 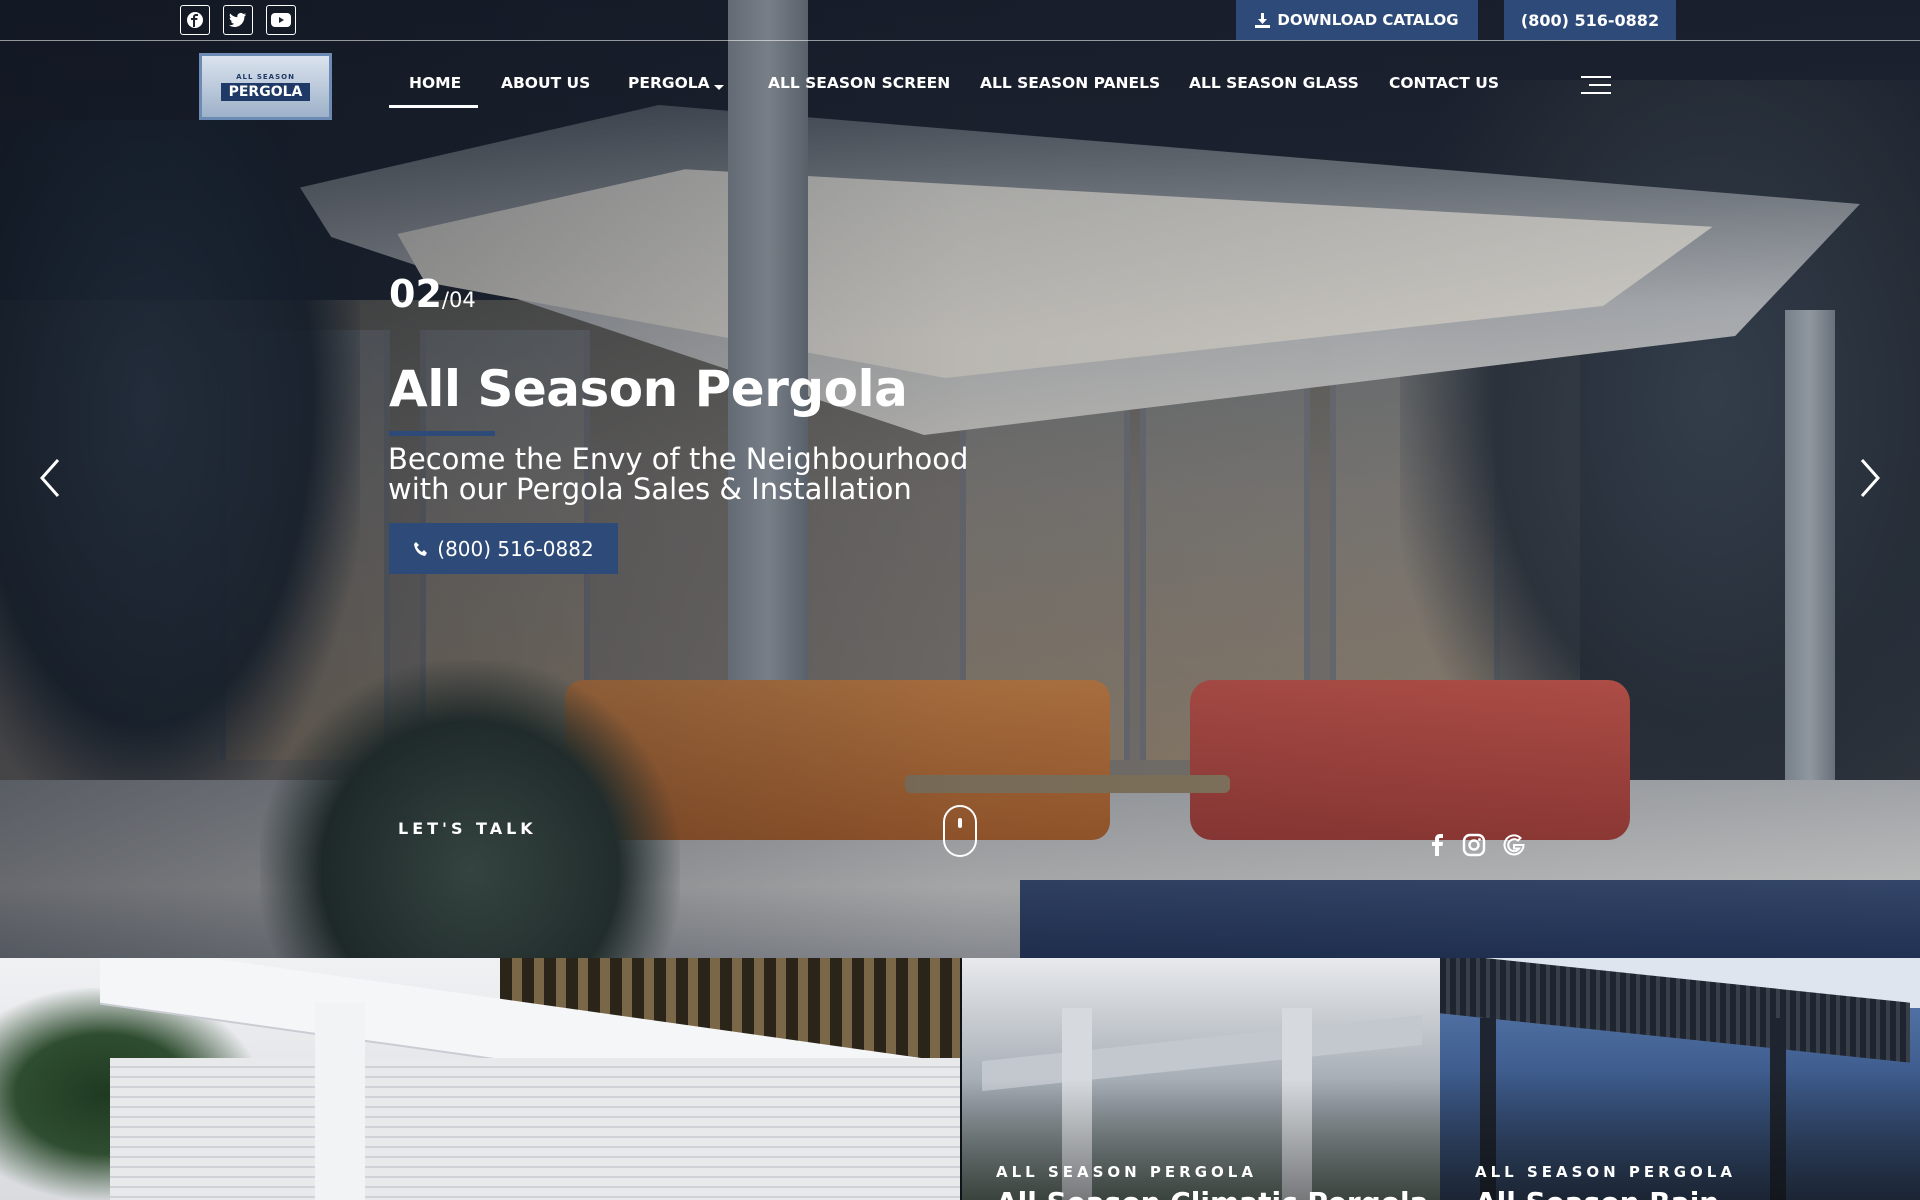 What do you see at coordinates (1212, 1193) in the screenshot?
I see `panel-title: All Season Climatic Pergola` at bounding box center [1212, 1193].